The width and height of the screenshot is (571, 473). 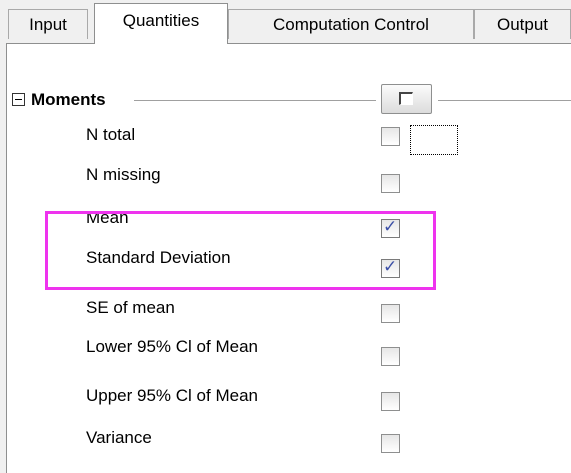 I want to click on quantity-label: Upper 95% Cl of Mean, so click(x=172, y=395).